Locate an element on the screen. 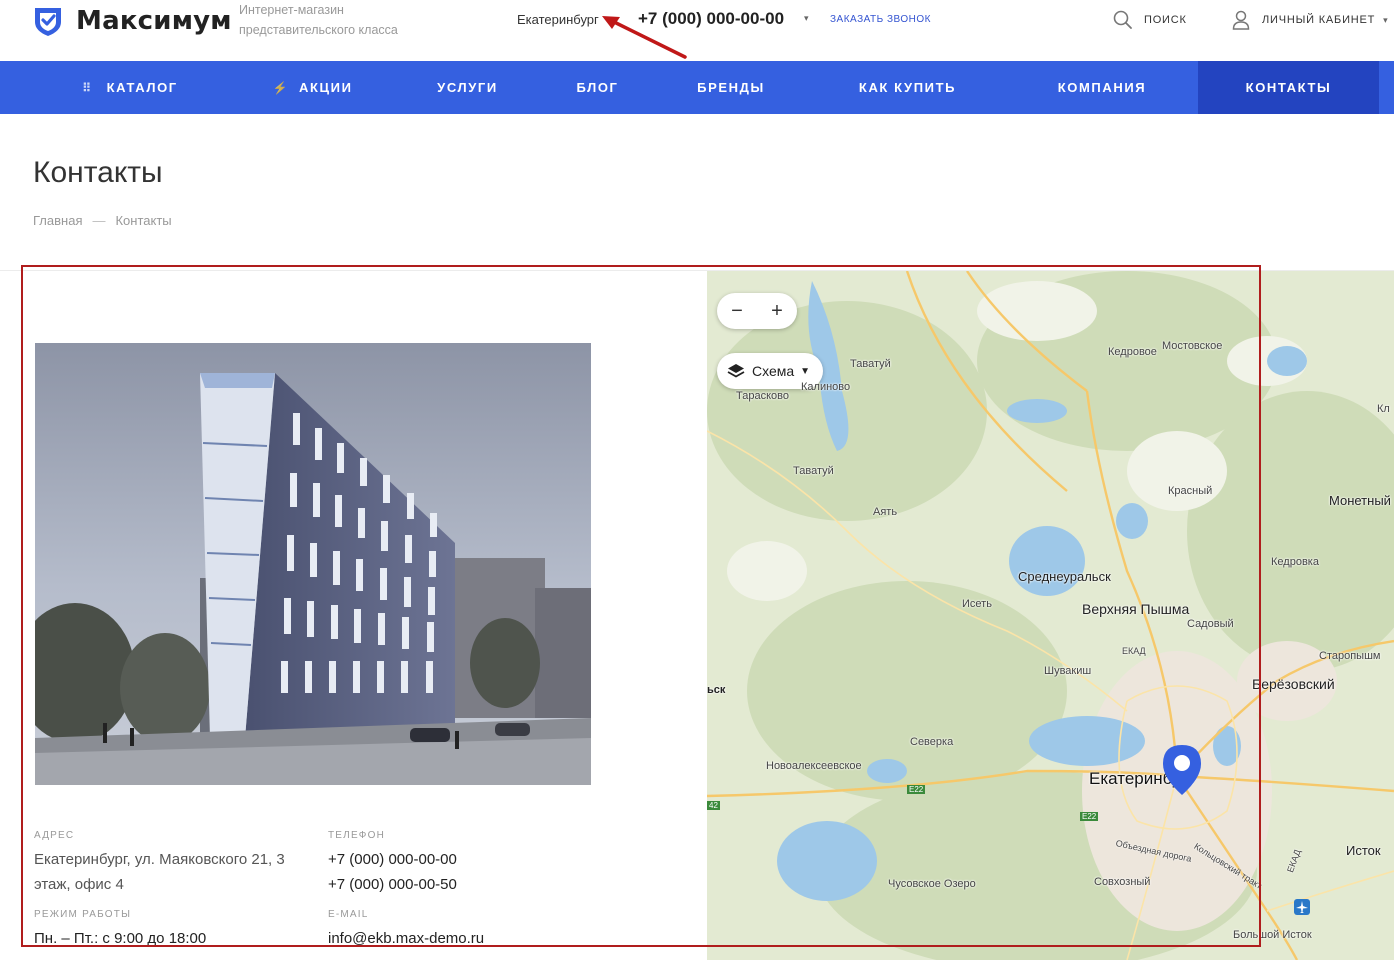  map-label: Чусовское Озеро is located at coordinates (932, 884).